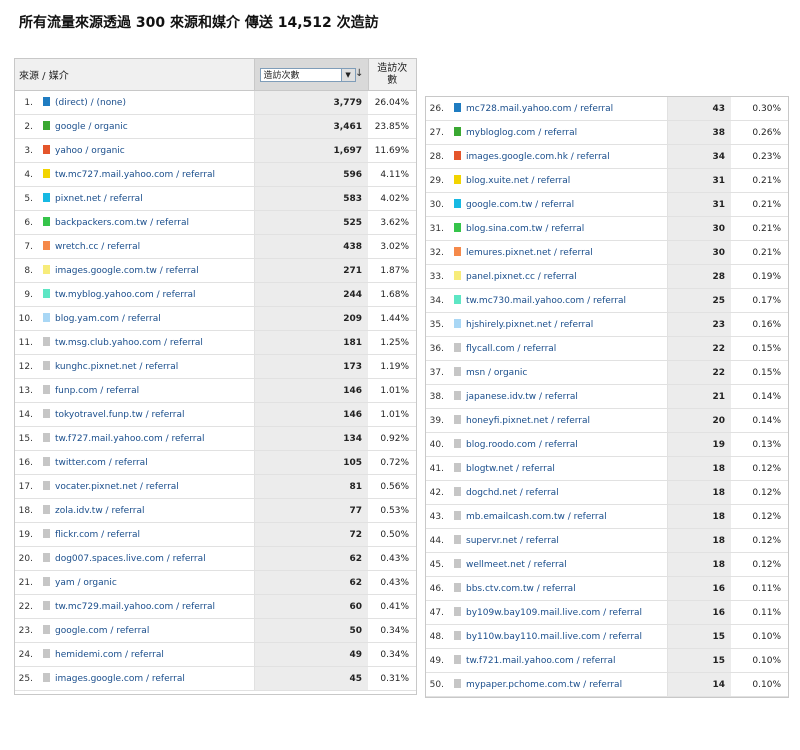  What do you see at coordinates (129, 343) in the screenshot?
I see `source-medium-link: tw.msg.club.yahoo.com / referral` at bounding box center [129, 343].